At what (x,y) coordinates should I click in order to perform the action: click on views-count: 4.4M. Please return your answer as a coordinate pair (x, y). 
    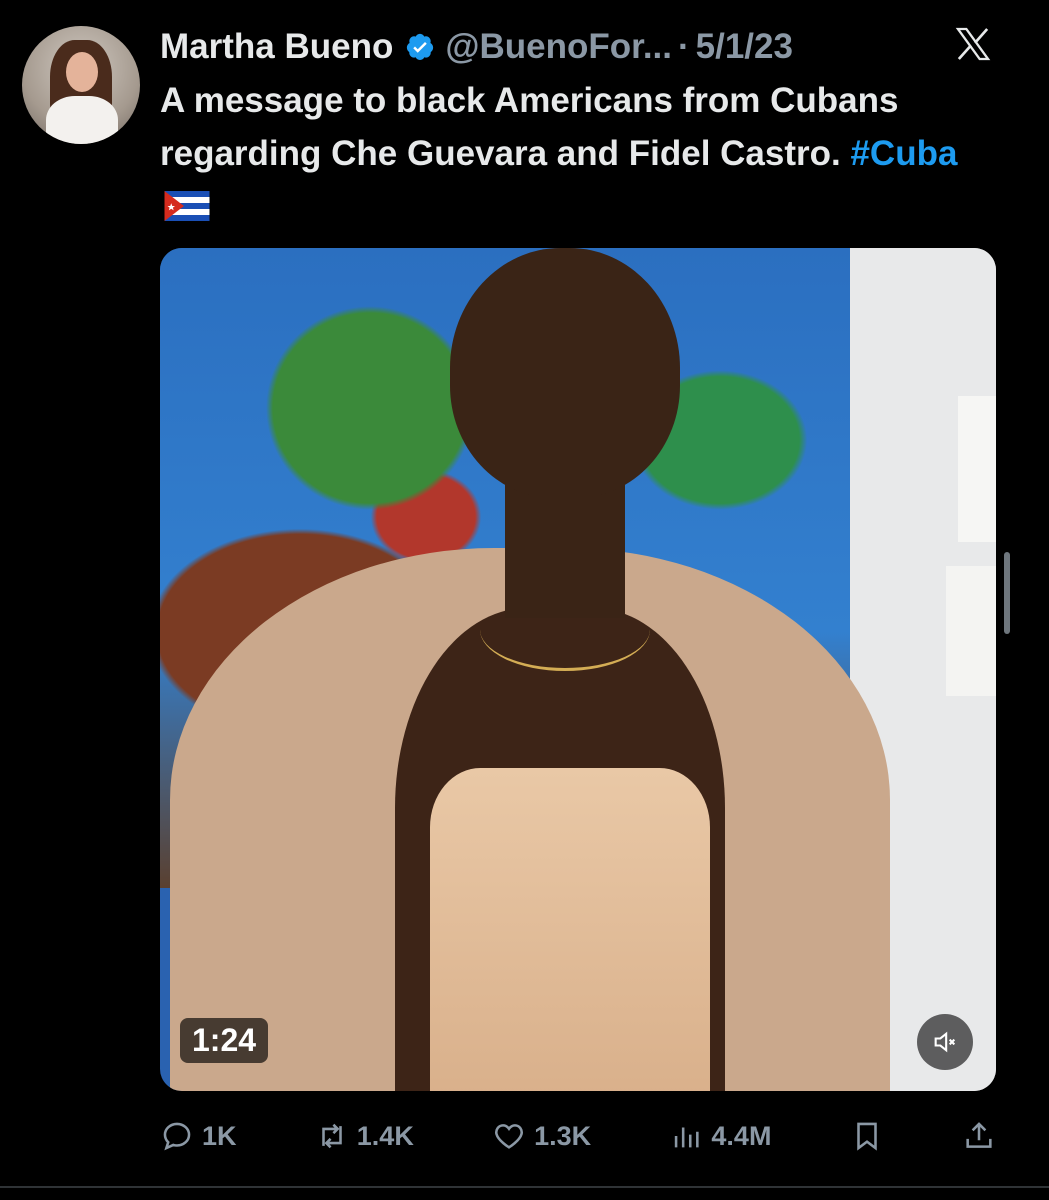
    Looking at the image, I should click on (741, 1135).